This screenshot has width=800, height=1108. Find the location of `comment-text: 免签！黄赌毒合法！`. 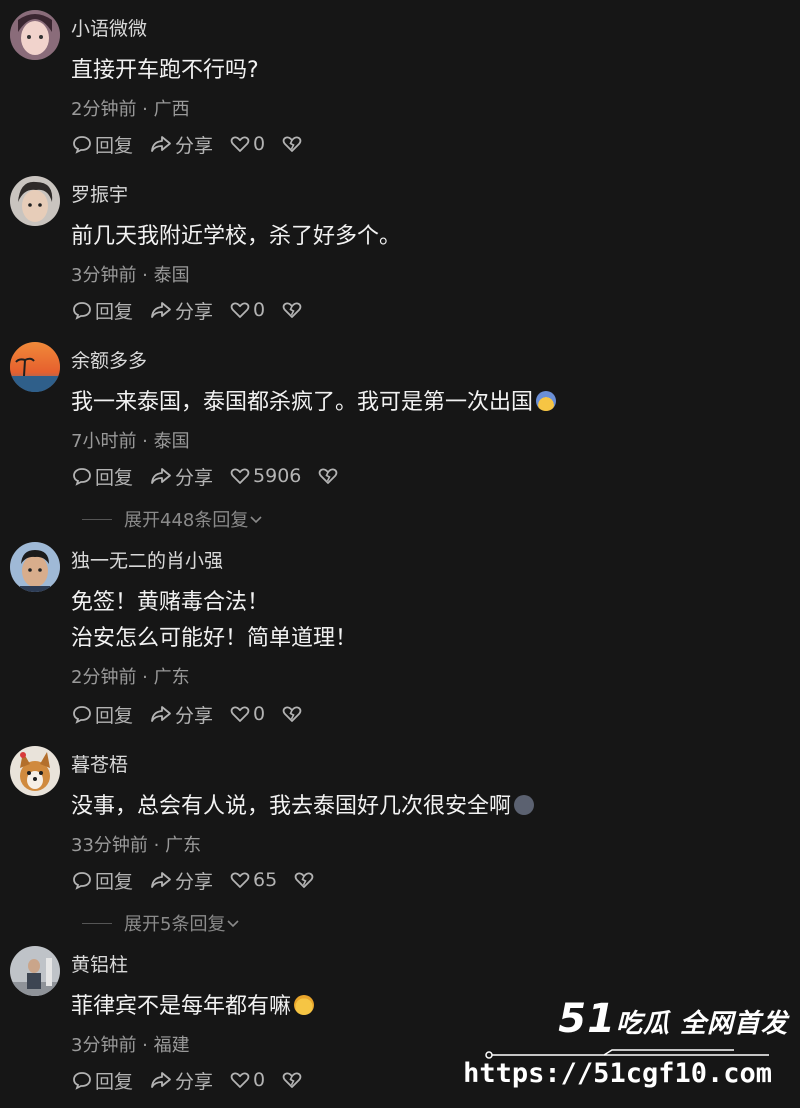

comment-text: 免签！黄赌毒合法！ is located at coordinates (170, 602).